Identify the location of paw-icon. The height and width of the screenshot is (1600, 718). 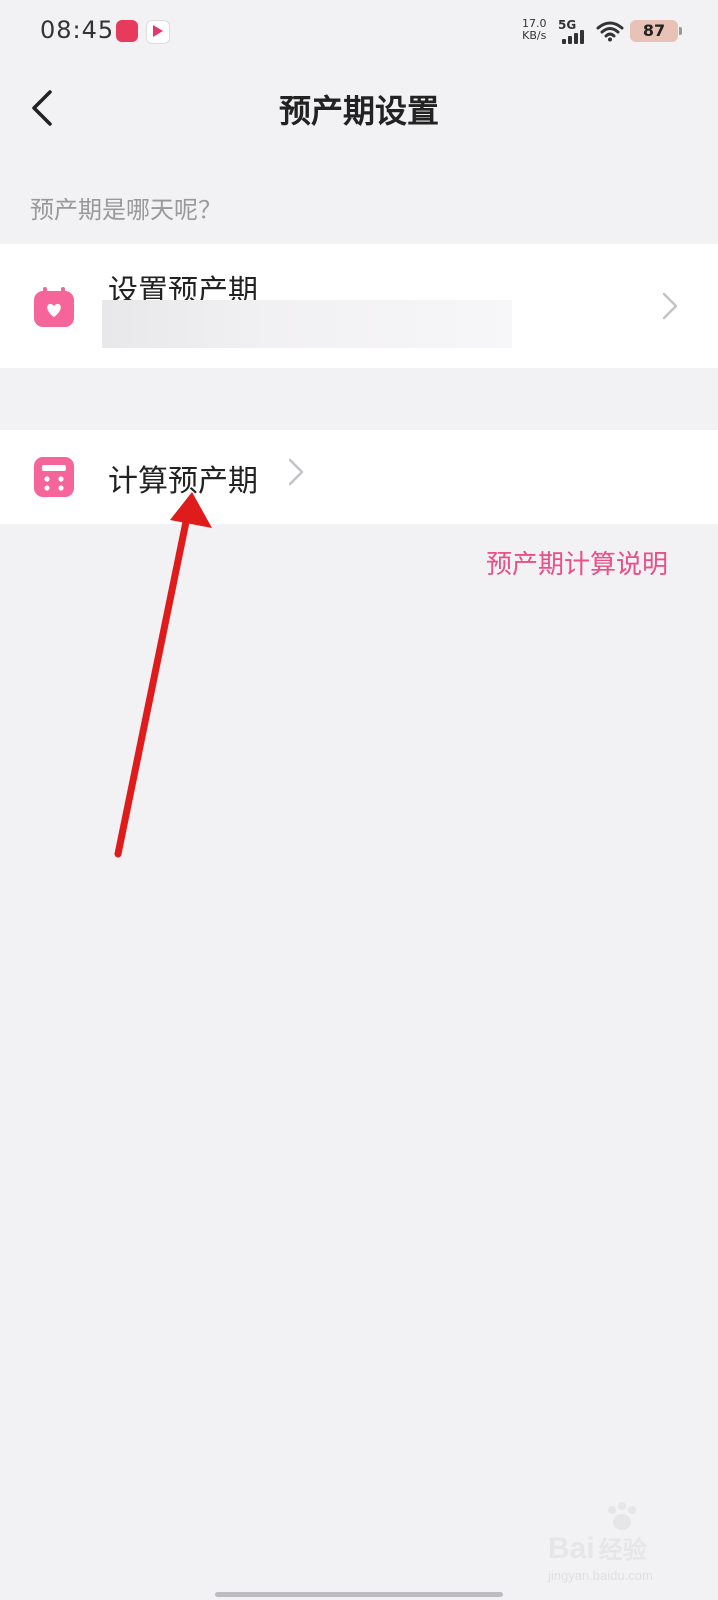
(622, 1516).